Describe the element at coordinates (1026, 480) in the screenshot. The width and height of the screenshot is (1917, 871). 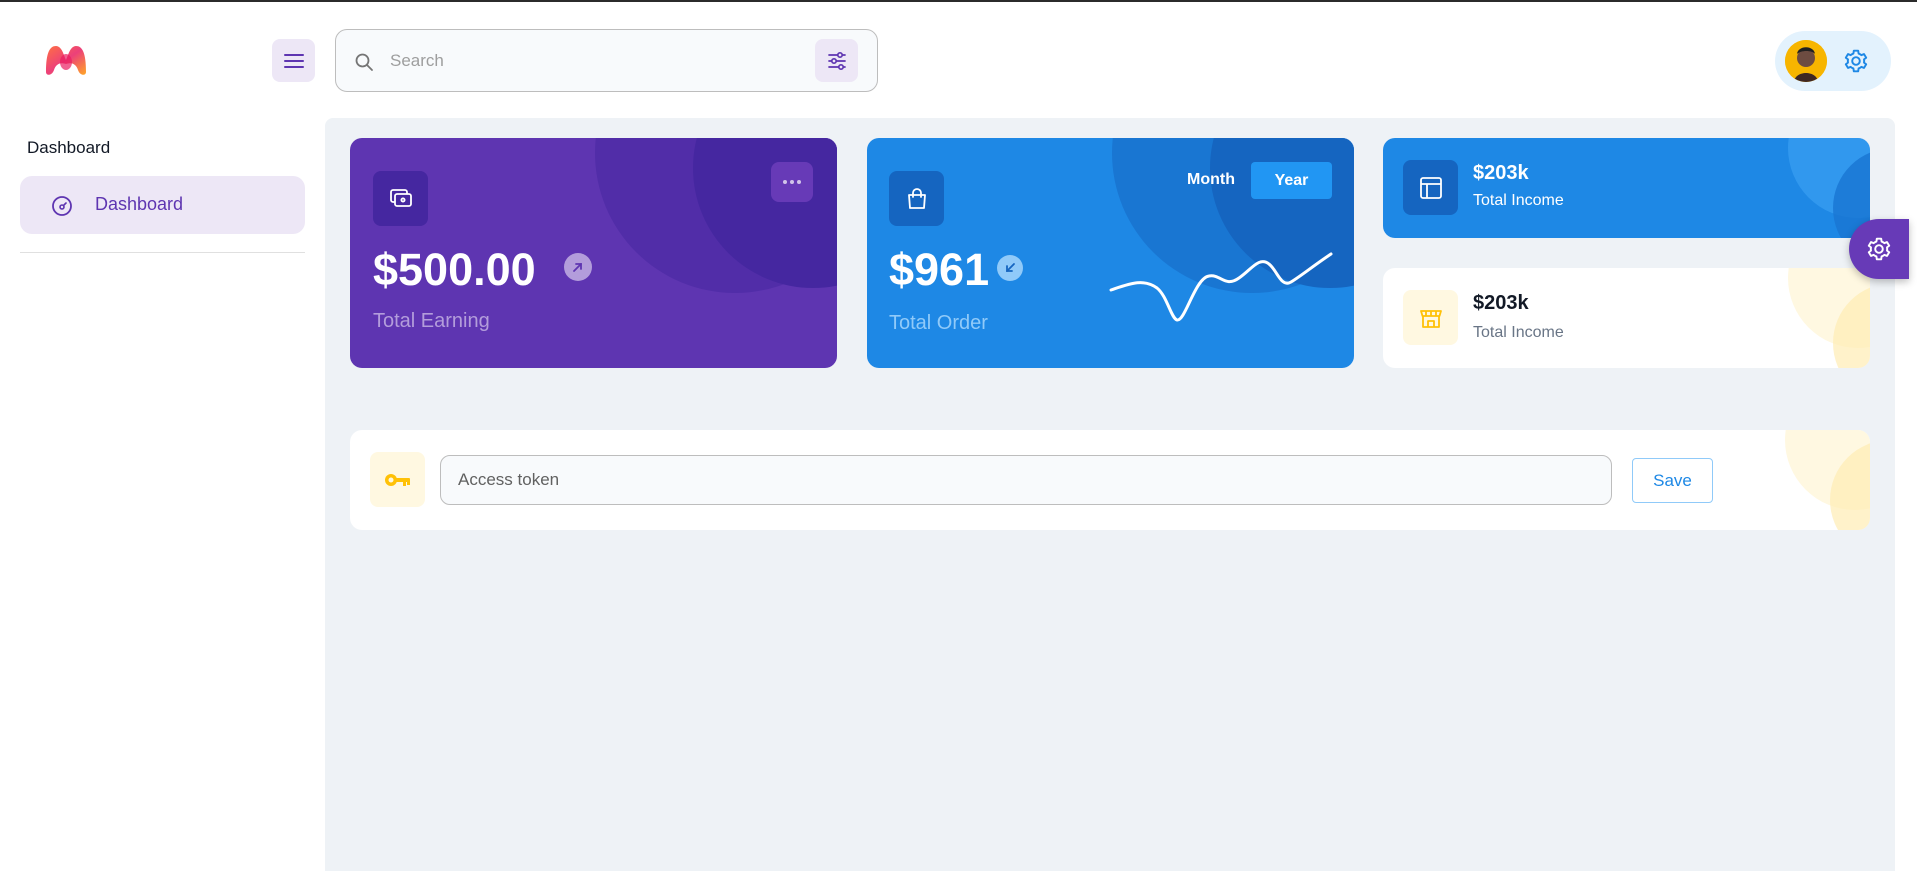
I see `access-token-input` at that location.